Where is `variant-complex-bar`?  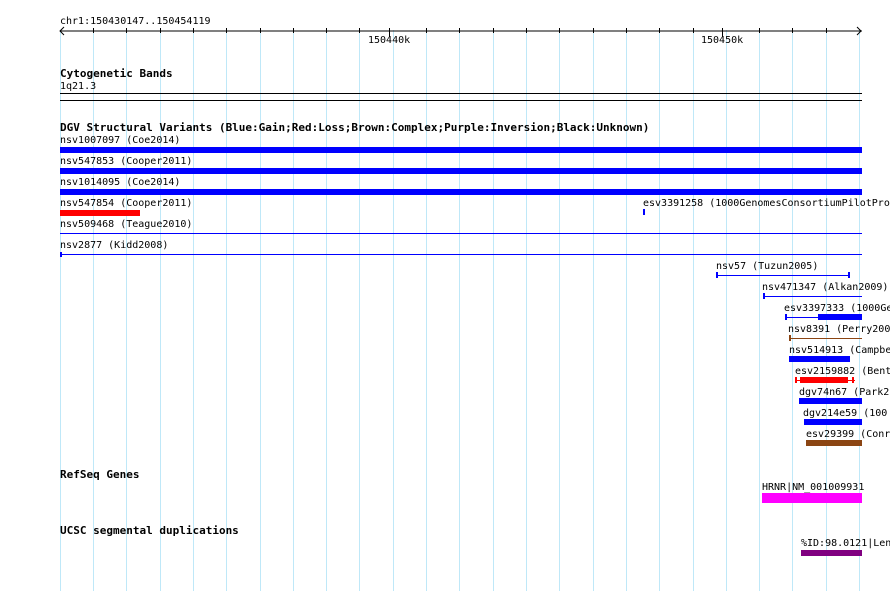 variant-complex-bar is located at coordinates (834, 443).